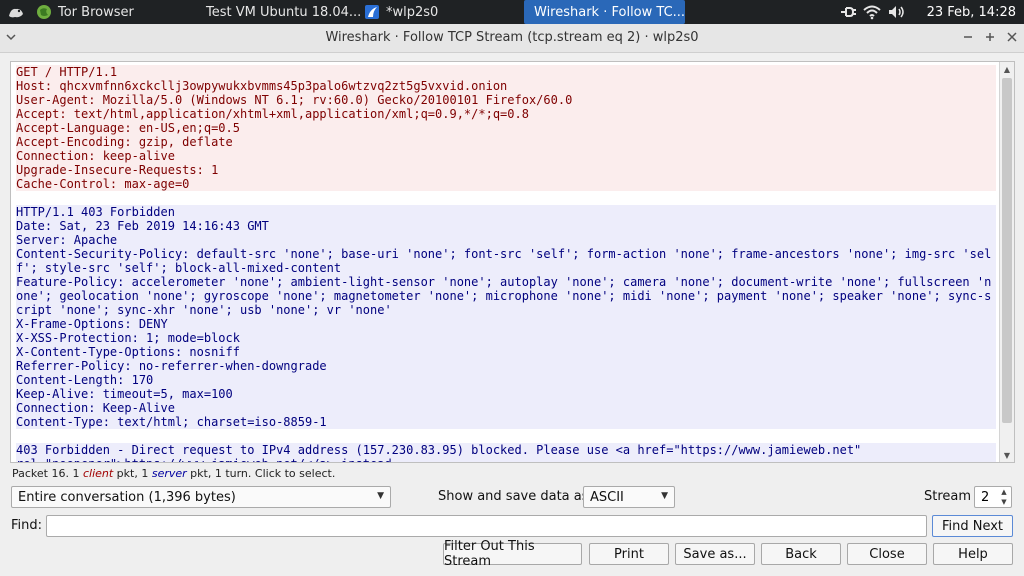 The height and width of the screenshot is (576, 1024). Describe the element at coordinates (506, 128) in the screenshot. I see `client-stream-line: Accept-Language: en-US,en;q=0.5` at that location.